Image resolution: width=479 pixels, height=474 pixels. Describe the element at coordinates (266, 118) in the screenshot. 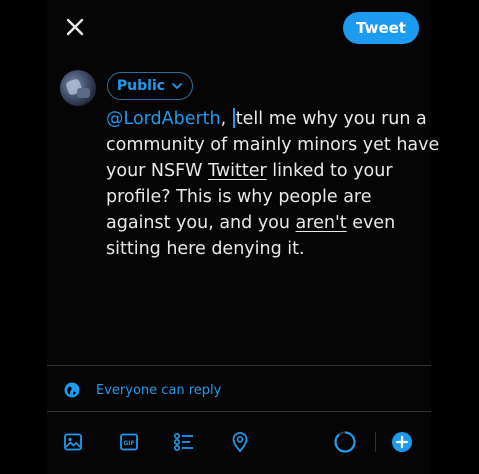

I see `text-line-1: @LordAberth, tell me why you run a` at that location.